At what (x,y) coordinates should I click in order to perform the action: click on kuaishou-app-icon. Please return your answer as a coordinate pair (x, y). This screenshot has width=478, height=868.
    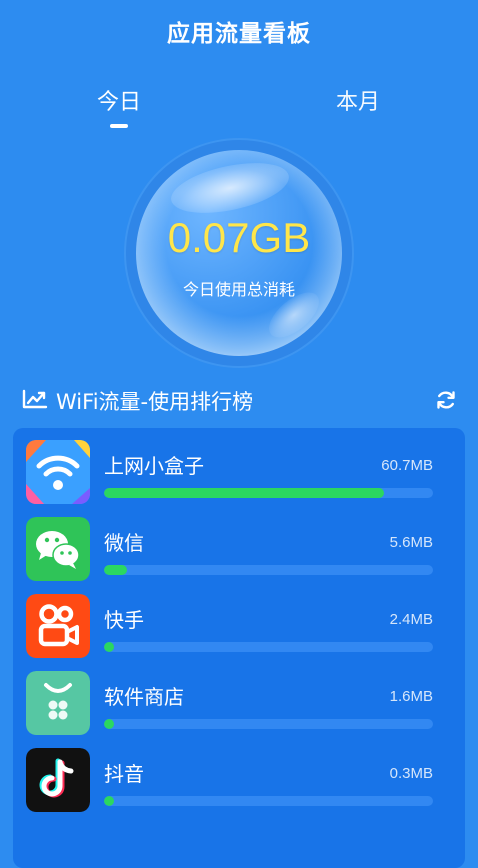
    Looking at the image, I should click on (58, 626).